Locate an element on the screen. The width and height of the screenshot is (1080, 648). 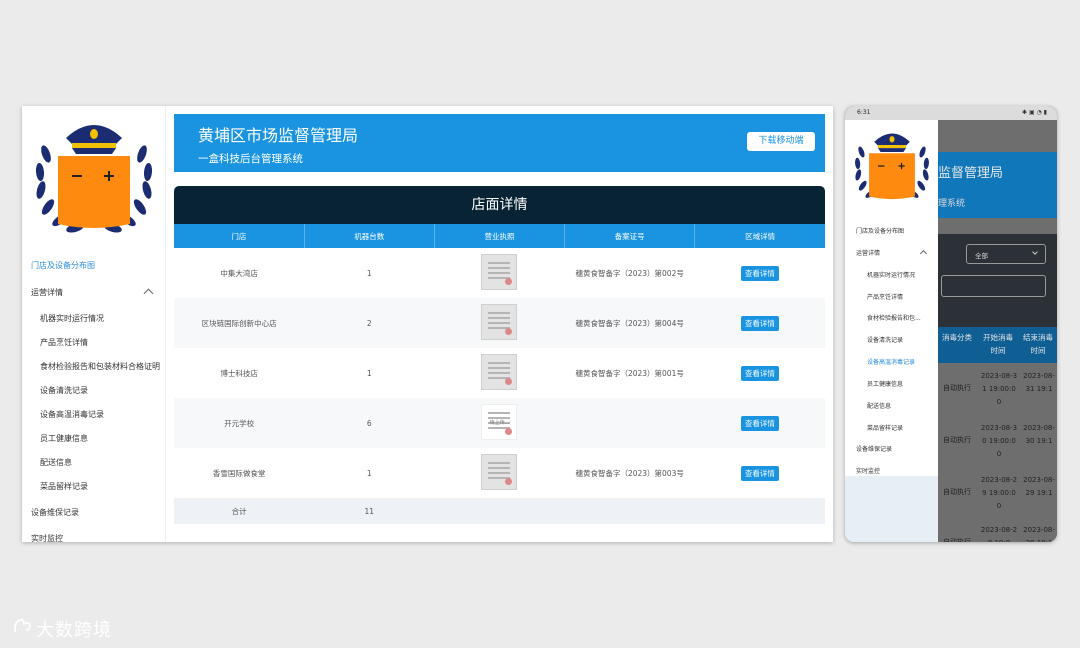
table-row: 自动执行 2023-08-31 19:00:00 2023-08-31 19:1 is located at coordinates (997, 394).